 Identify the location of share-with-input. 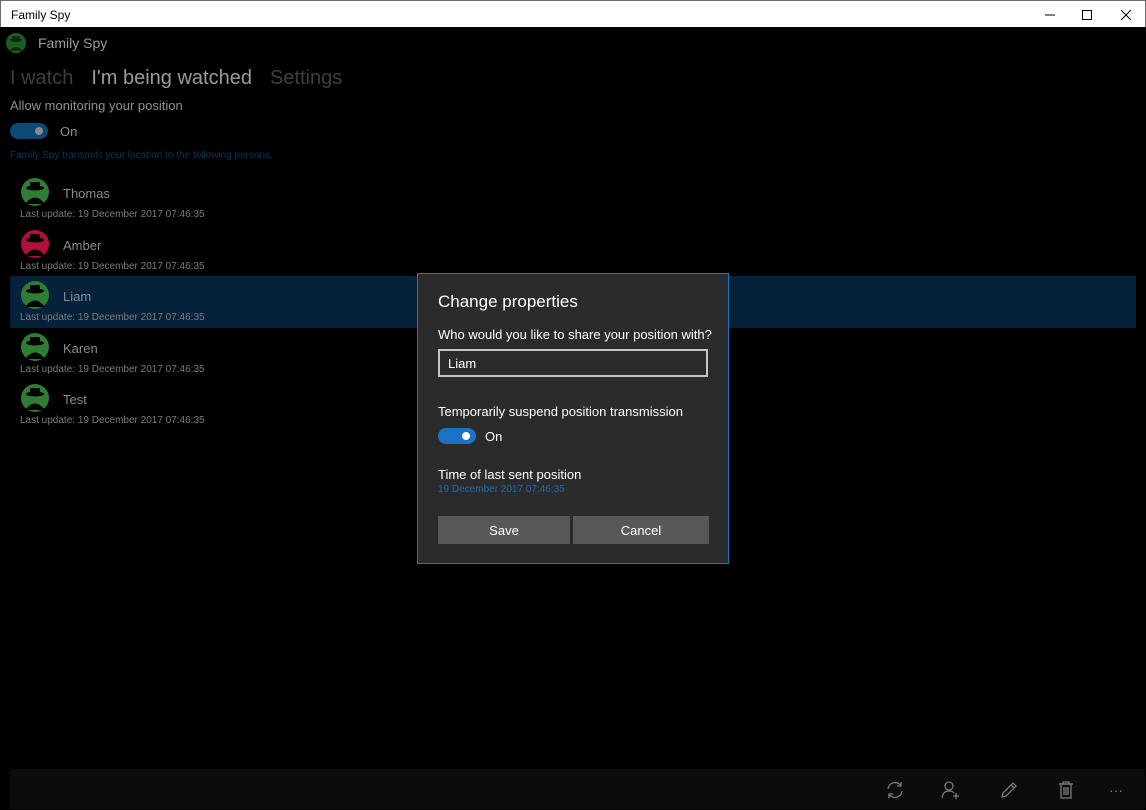
(573, 363).